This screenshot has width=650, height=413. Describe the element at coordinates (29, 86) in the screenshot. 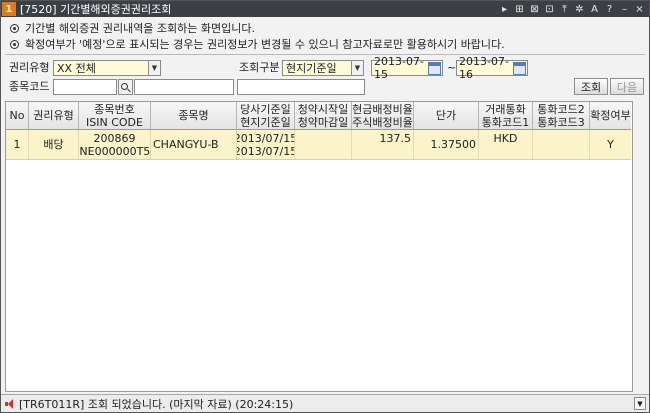

I see `stock-code-label: 종목코드` at that location.